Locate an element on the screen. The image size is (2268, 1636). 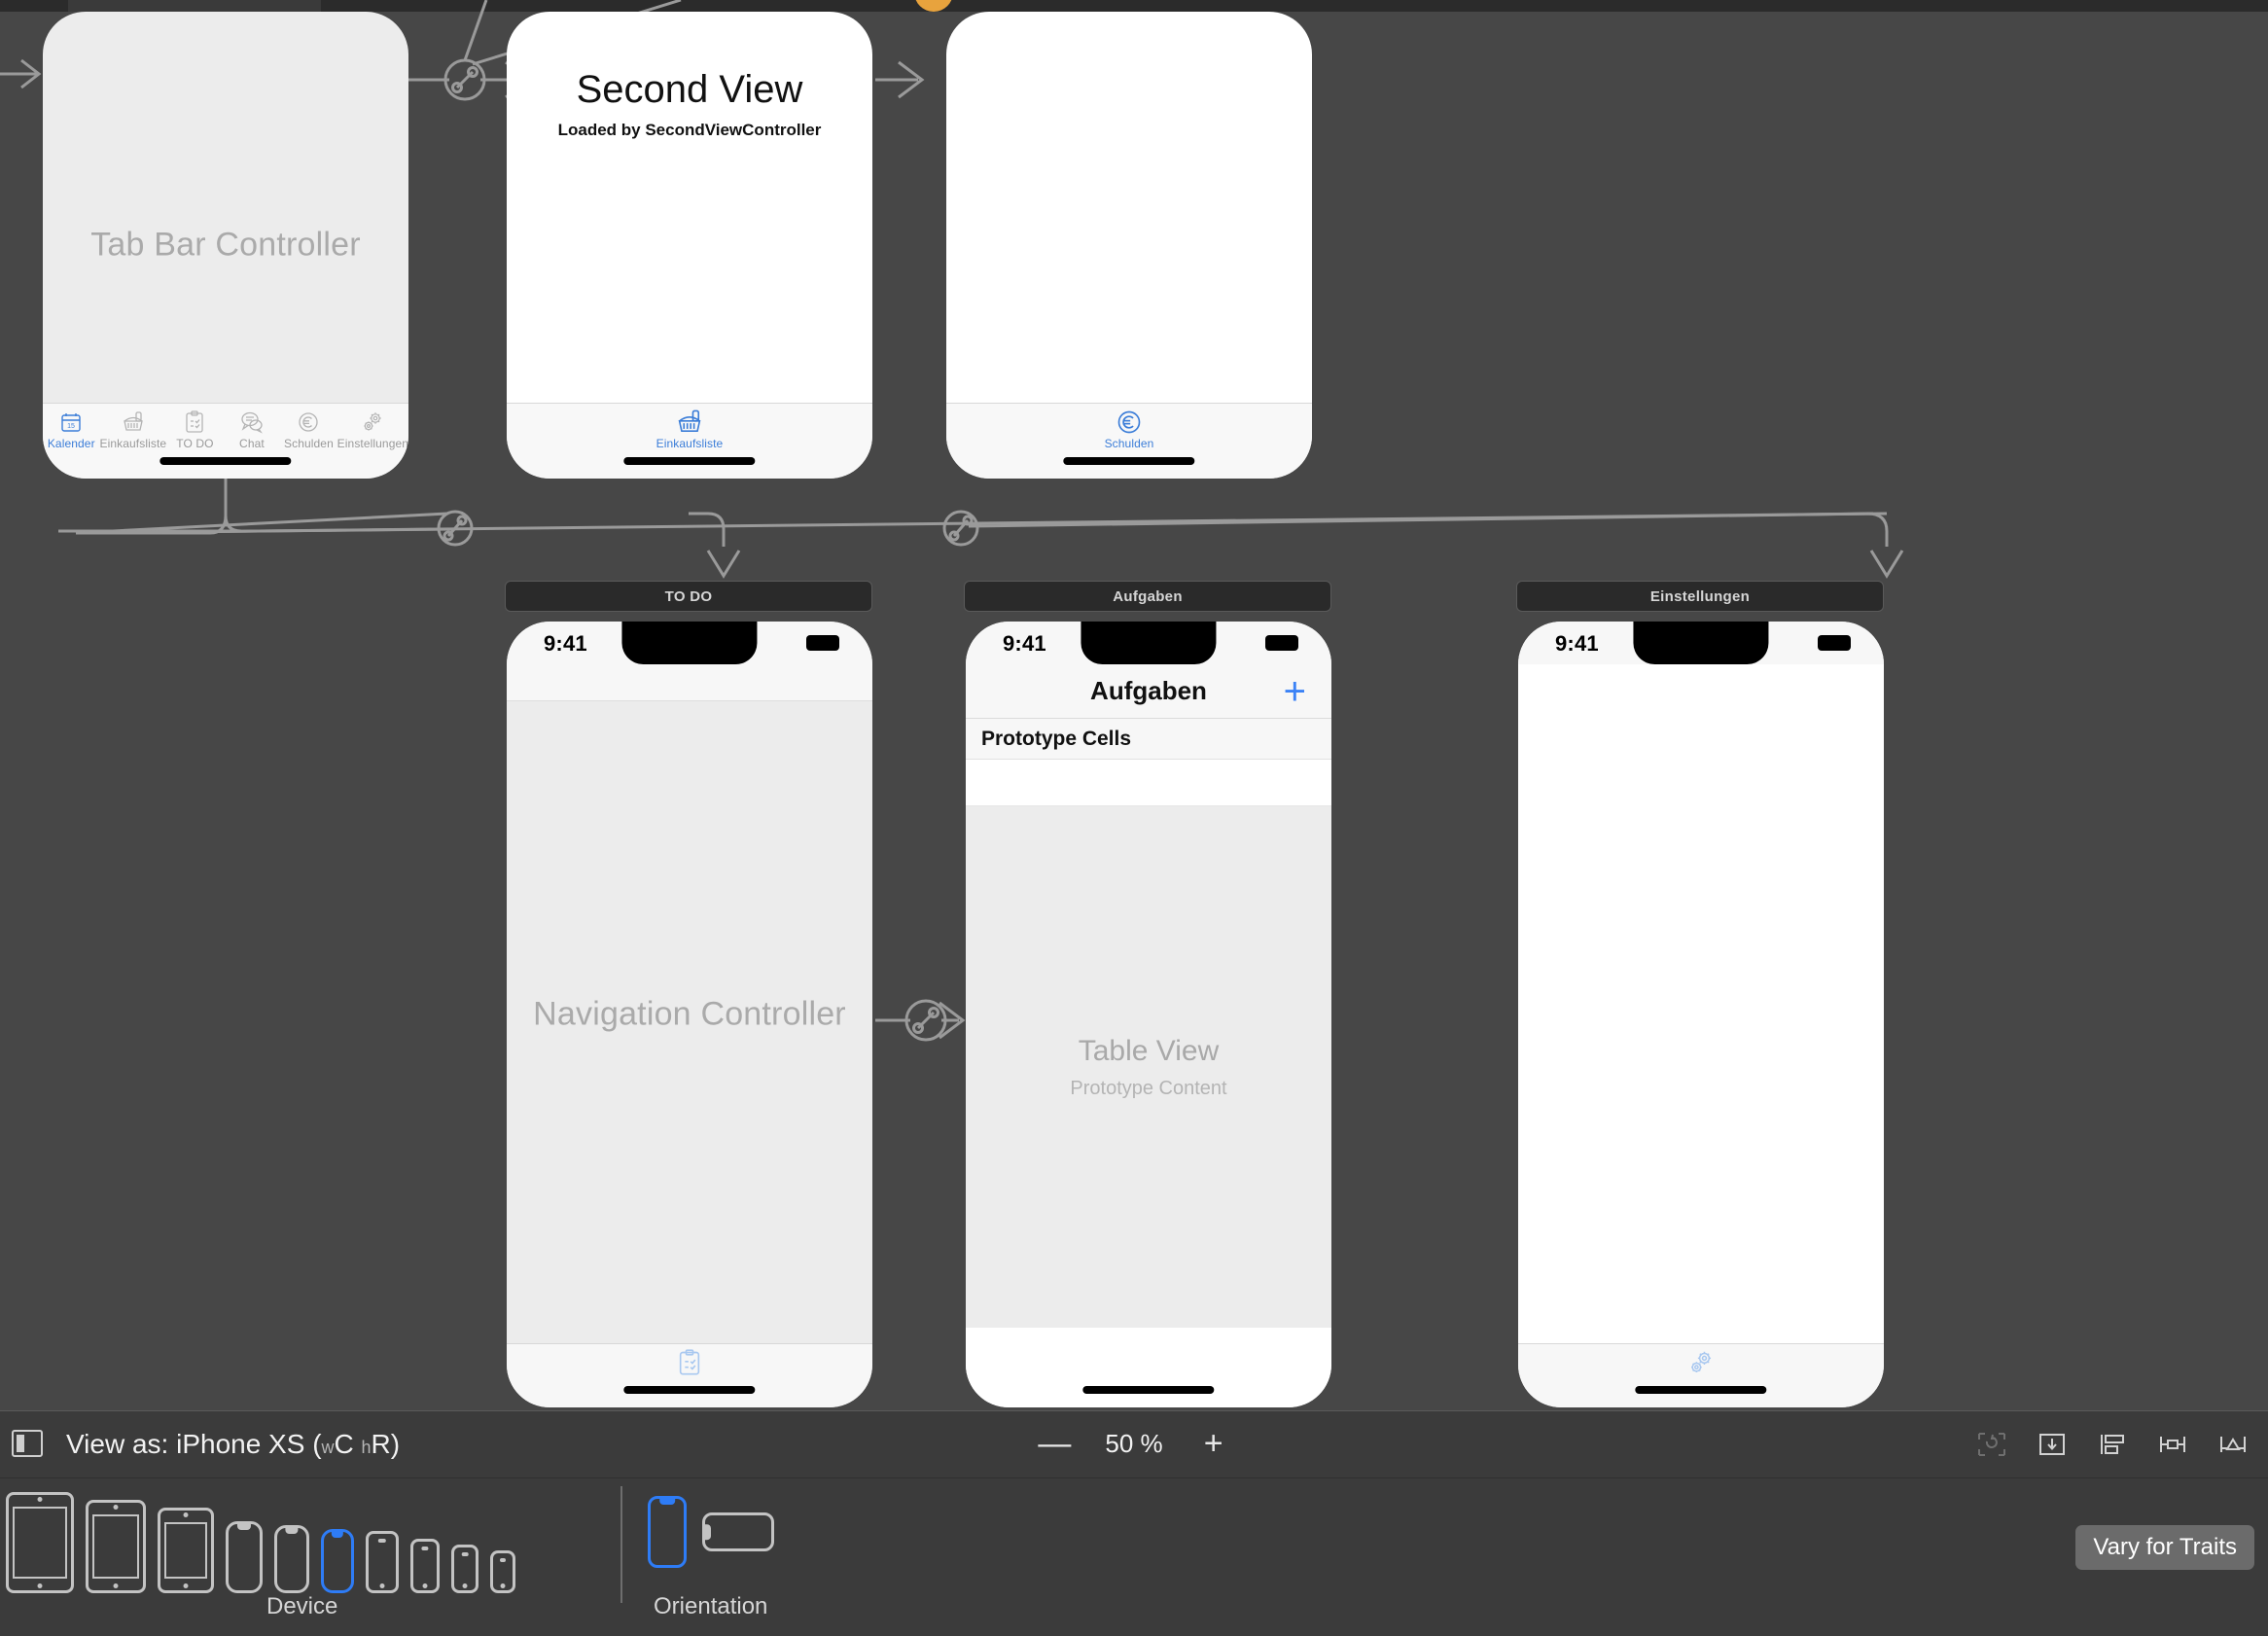
navigation-controller-label: Navigation Controller is located at coordinates (689, 1014).